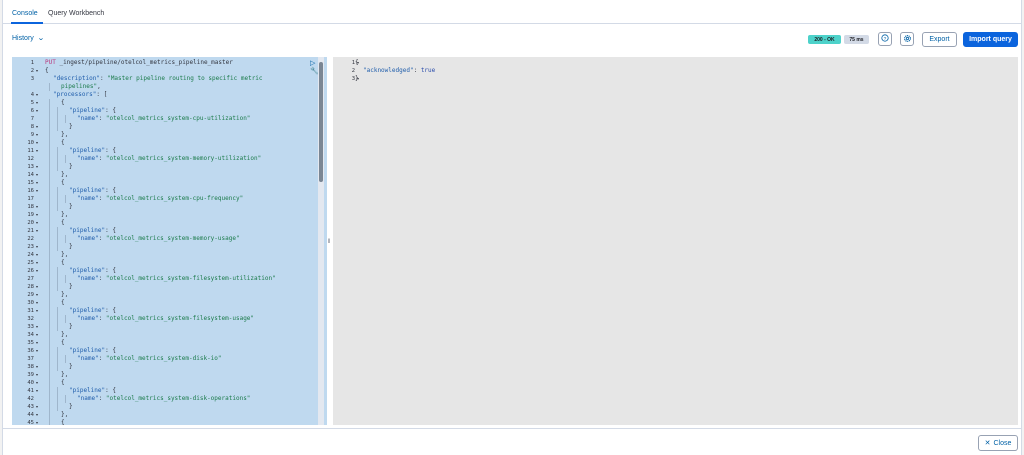 The width and height of the screenshot is (1024, 455). What do you see at coordinates (329, 242) in the screenshot?
I see `pane-resizer-handle: ‖` at bounding box center [329, 242].